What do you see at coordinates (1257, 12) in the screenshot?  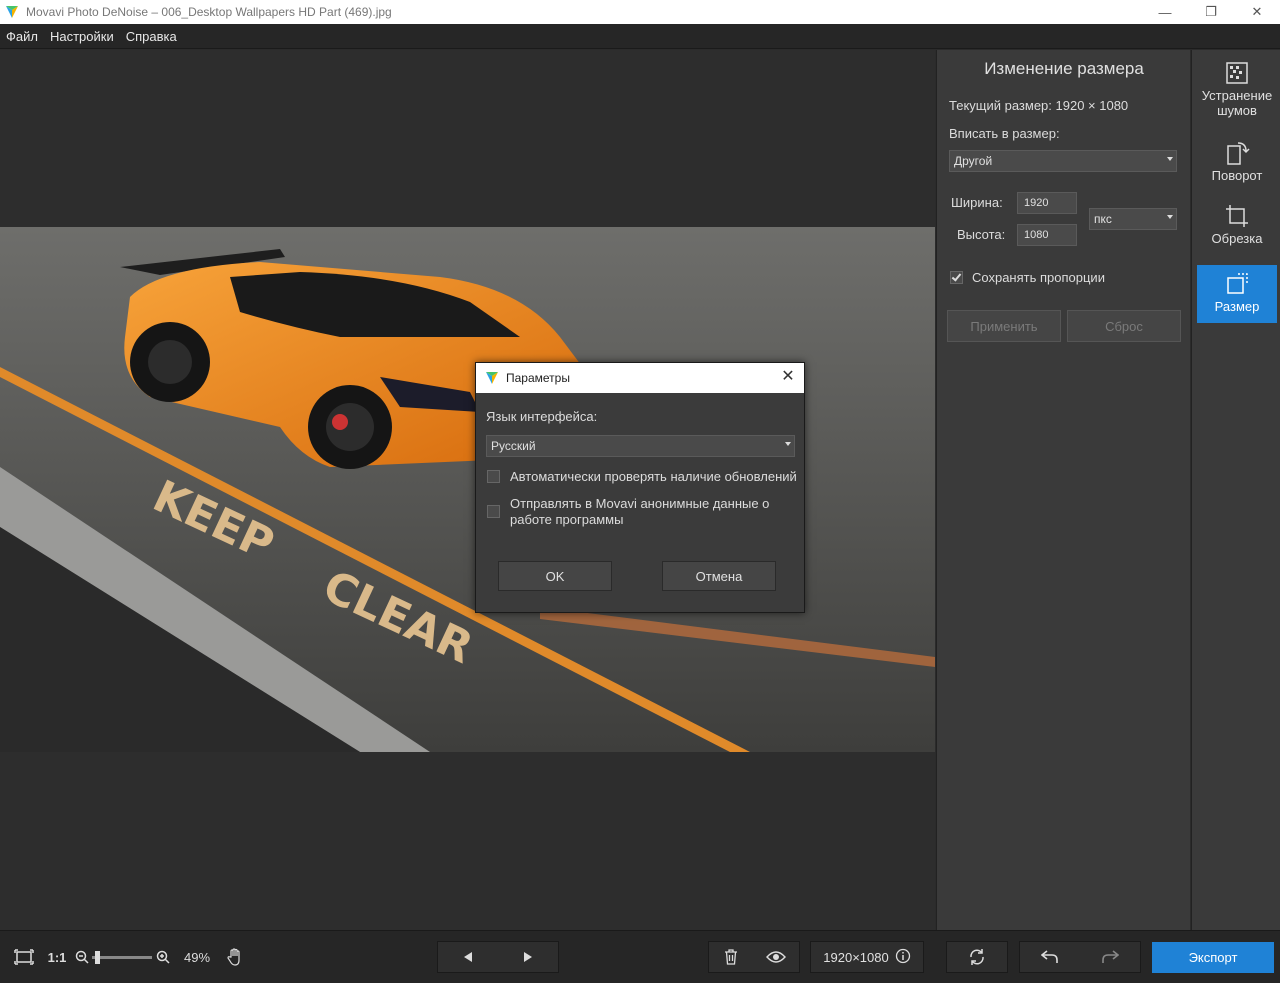 I see `close-window-button: ✕` at bounding box center [1257, 12].